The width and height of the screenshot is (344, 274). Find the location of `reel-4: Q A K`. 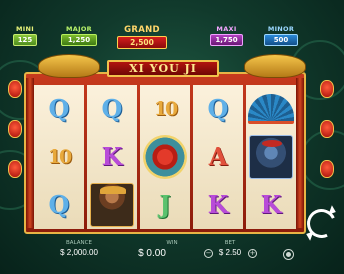

reel-4: Q A K is located at coordinates (218, 157).